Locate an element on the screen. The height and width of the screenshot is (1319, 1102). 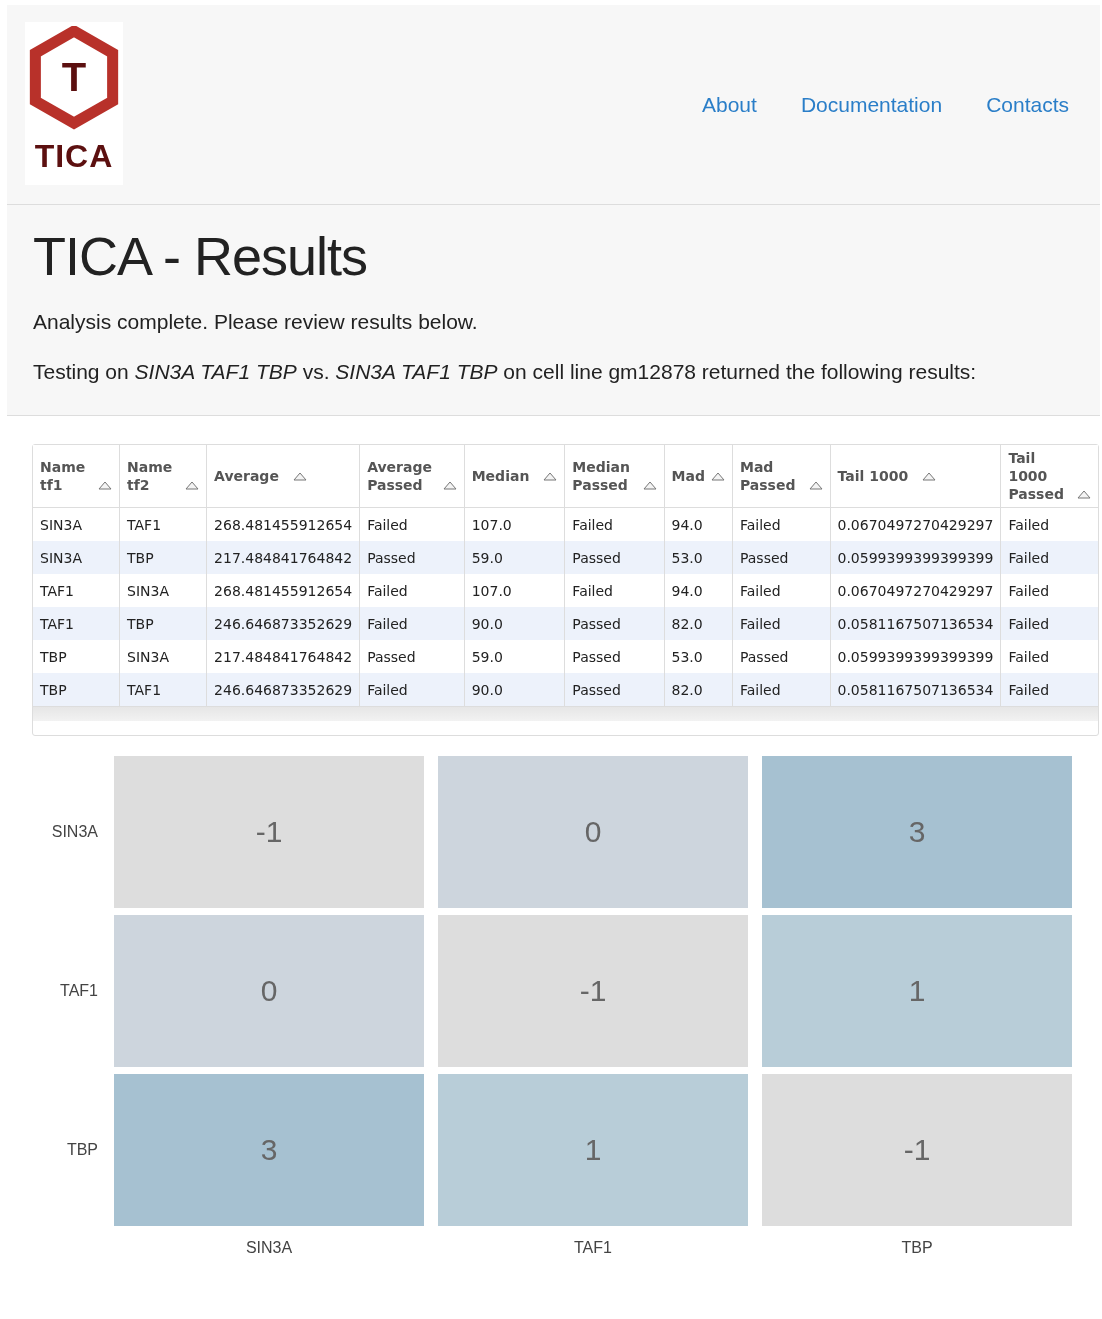
status-message: Analysis complete. Please review results below. is located at coordinates (256, 322).